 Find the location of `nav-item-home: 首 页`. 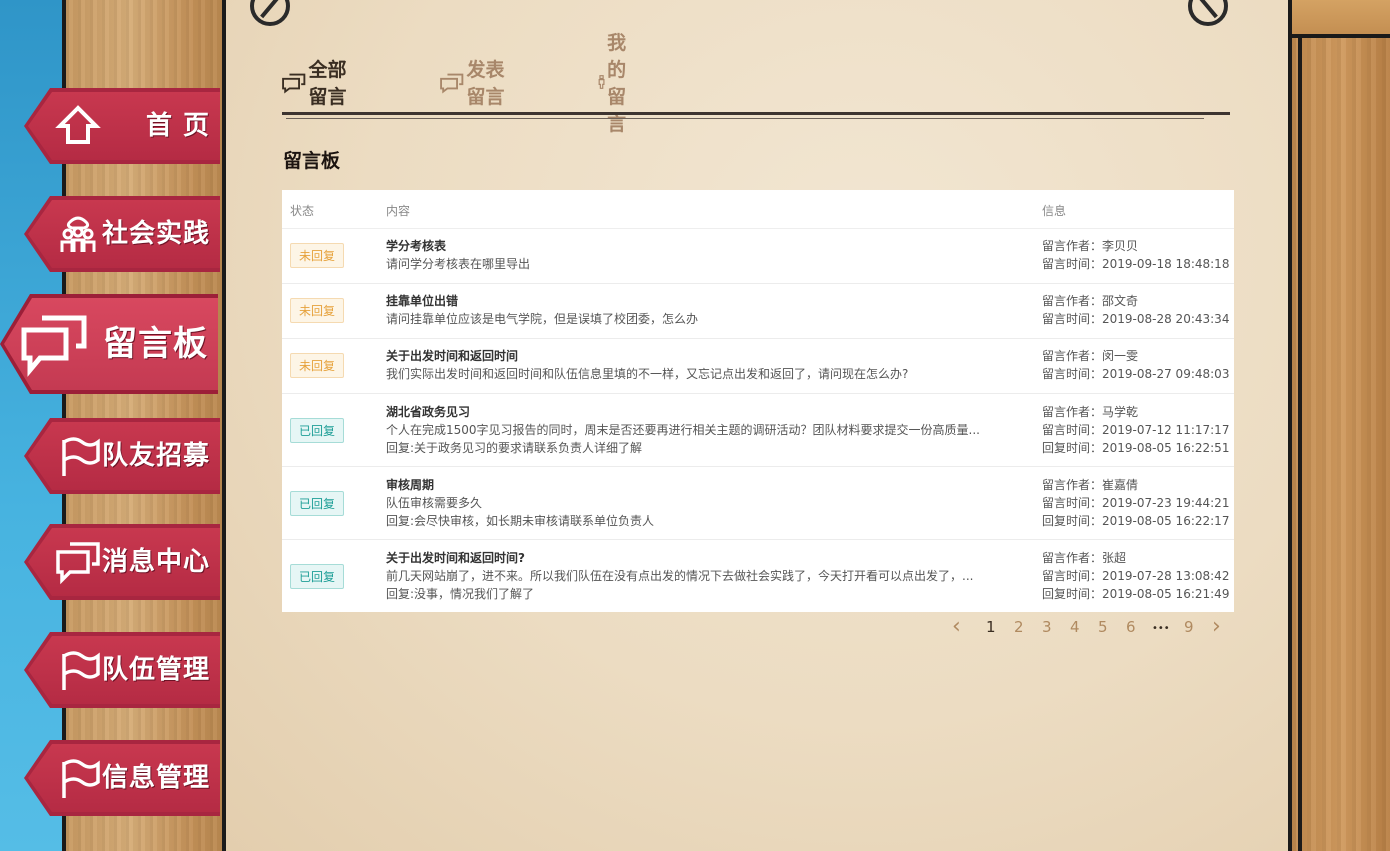

nav-item-home: 首 页 is located at coordinates (122, 126).